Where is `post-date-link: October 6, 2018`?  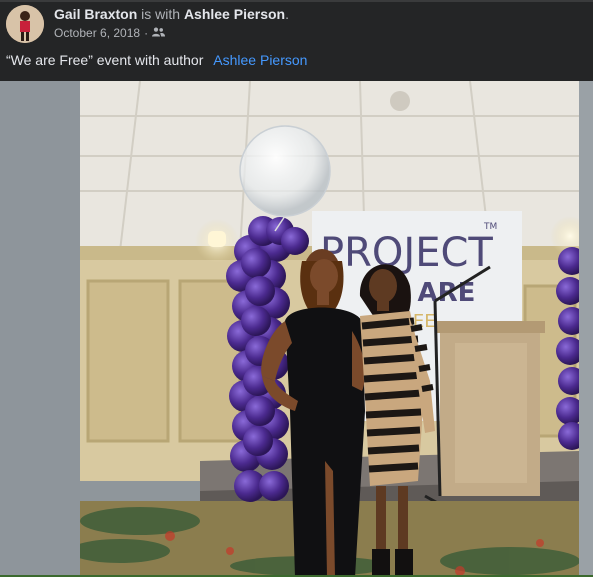
post-date-link: October 6, 2018 is located at coordinates (97, 33).